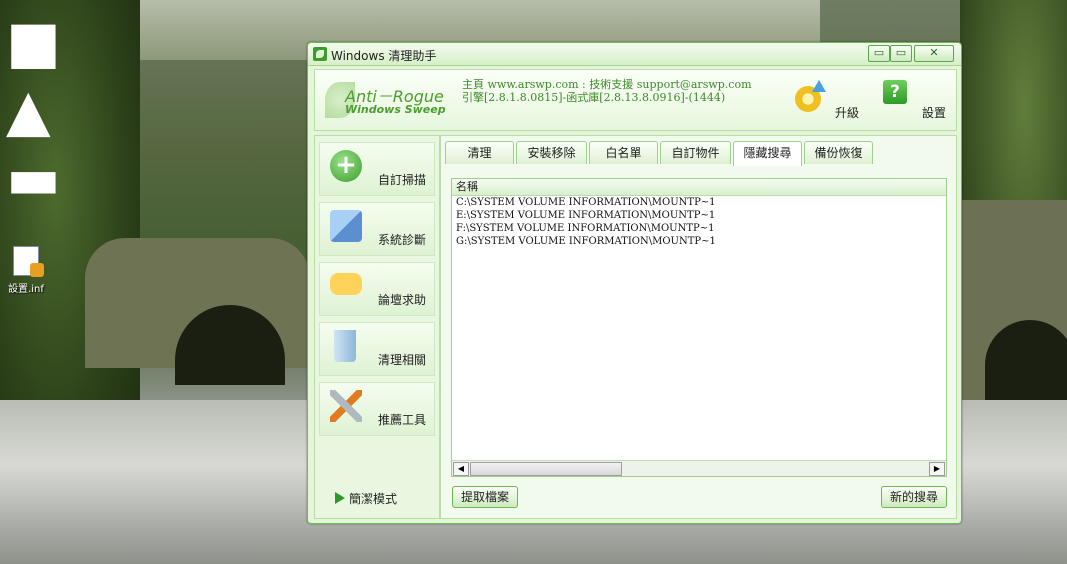 The height and width of the screenshot is (564, 1067). Describe the element at coordinates (934, 53) in the screenshot. I see `close-button: ✕` at that location.